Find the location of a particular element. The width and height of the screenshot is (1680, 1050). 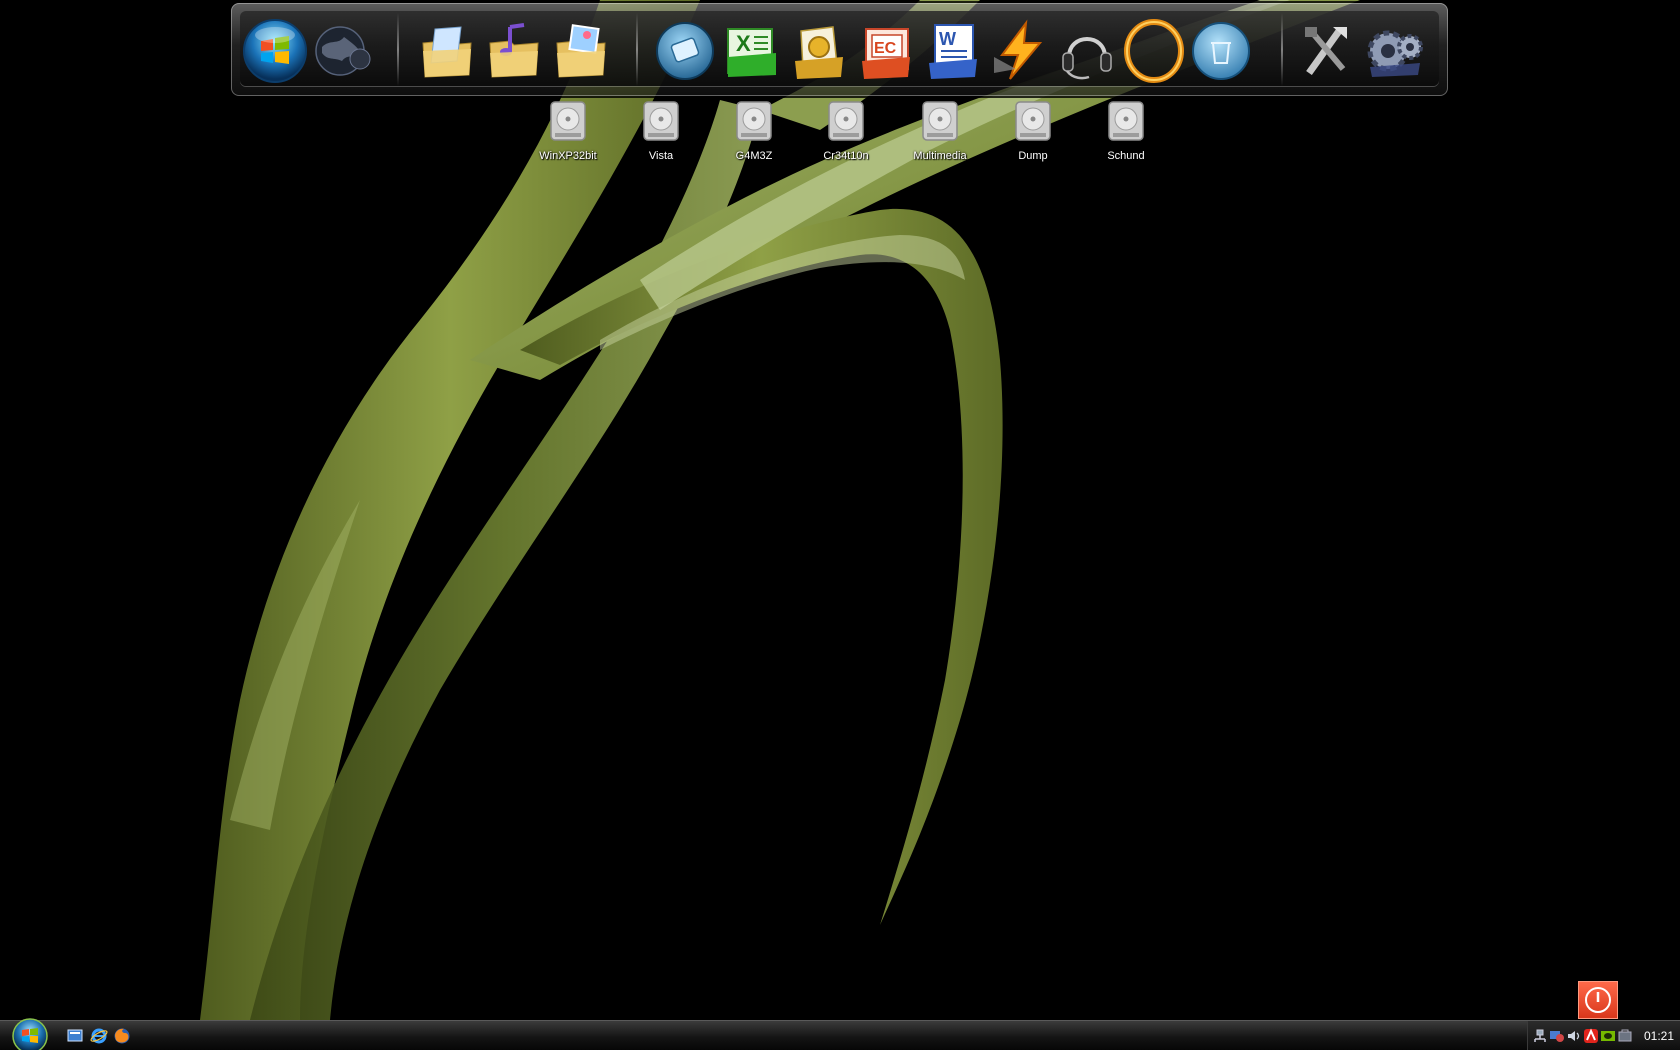

tray-avira is located at coordinates (1591, 1036).